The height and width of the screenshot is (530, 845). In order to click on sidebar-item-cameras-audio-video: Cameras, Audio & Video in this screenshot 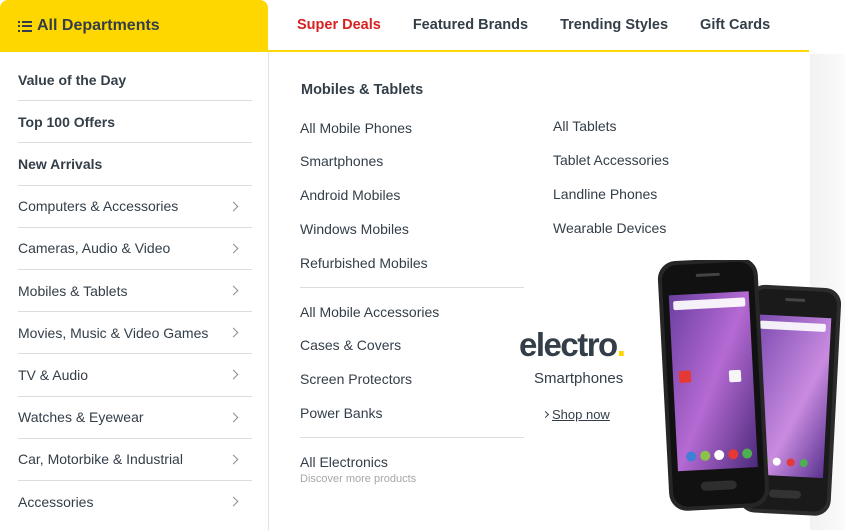, I will do `click(135, 249)`.